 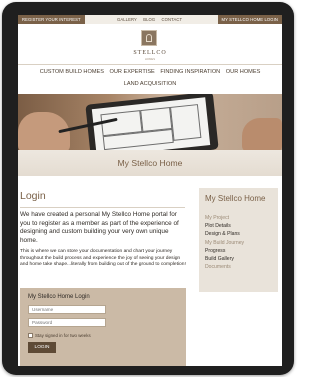 What do you see at coordinates (150, 59) in the screenshot?
I see `logo-sub: HOMES` at bounding box center [150, 59].